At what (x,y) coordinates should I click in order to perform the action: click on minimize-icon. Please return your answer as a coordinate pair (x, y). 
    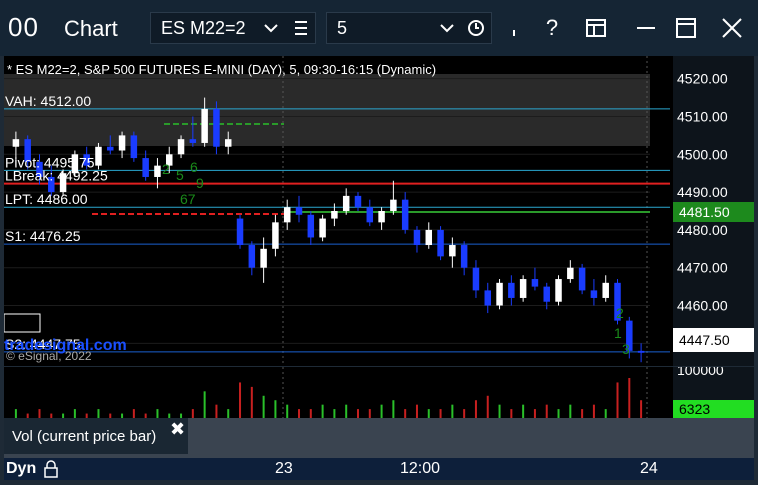
    Looking at the image, I should click on (646, 28).